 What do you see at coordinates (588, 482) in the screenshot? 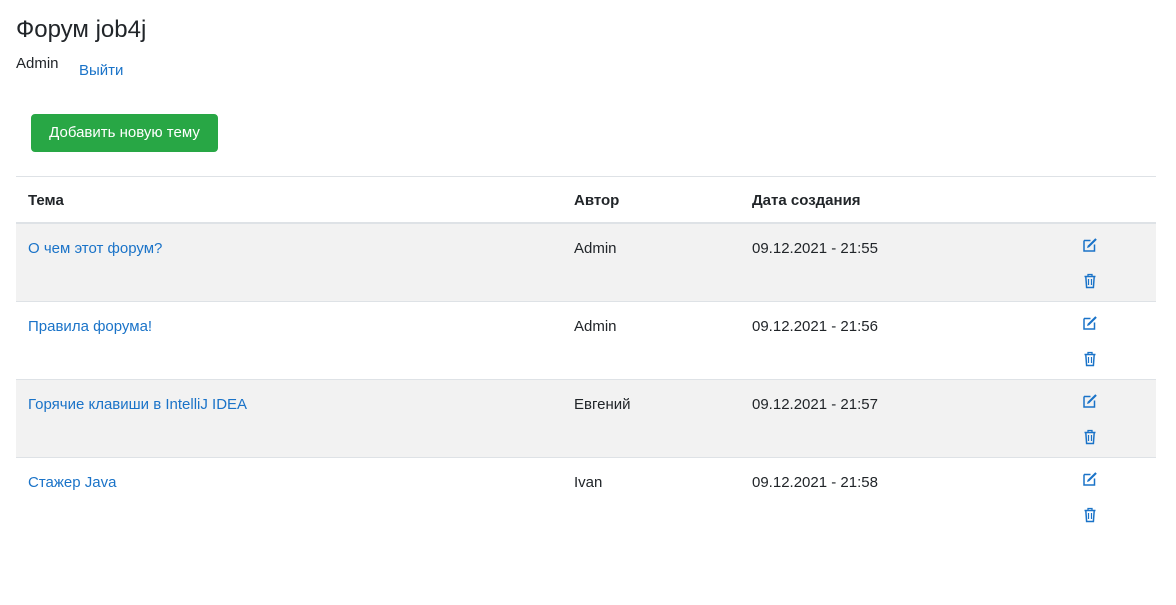
I see `author-cell: Ivan` at bounding box center [588, 482].